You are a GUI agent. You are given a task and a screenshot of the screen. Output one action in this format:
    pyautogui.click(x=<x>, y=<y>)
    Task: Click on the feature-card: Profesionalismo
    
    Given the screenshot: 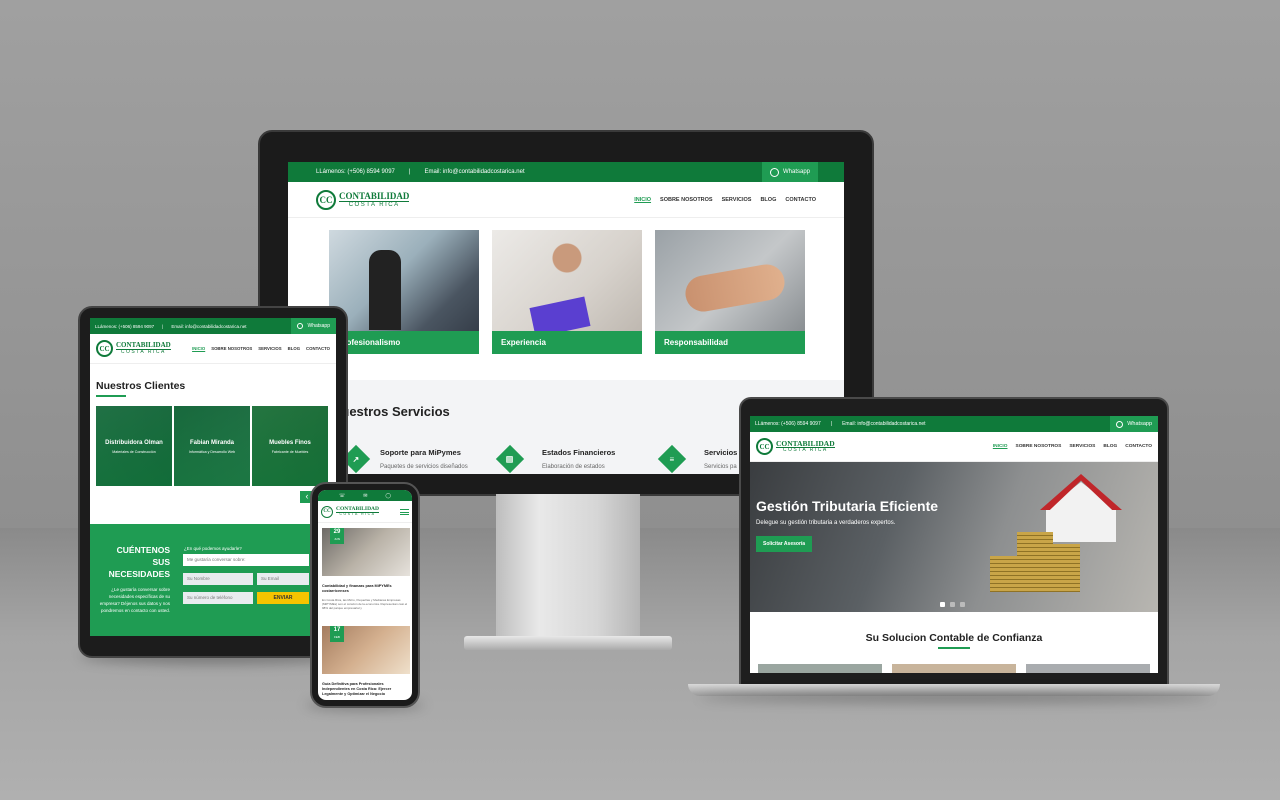 What is the action you would take?
    pyautogui.click(x=404, y=292)
    